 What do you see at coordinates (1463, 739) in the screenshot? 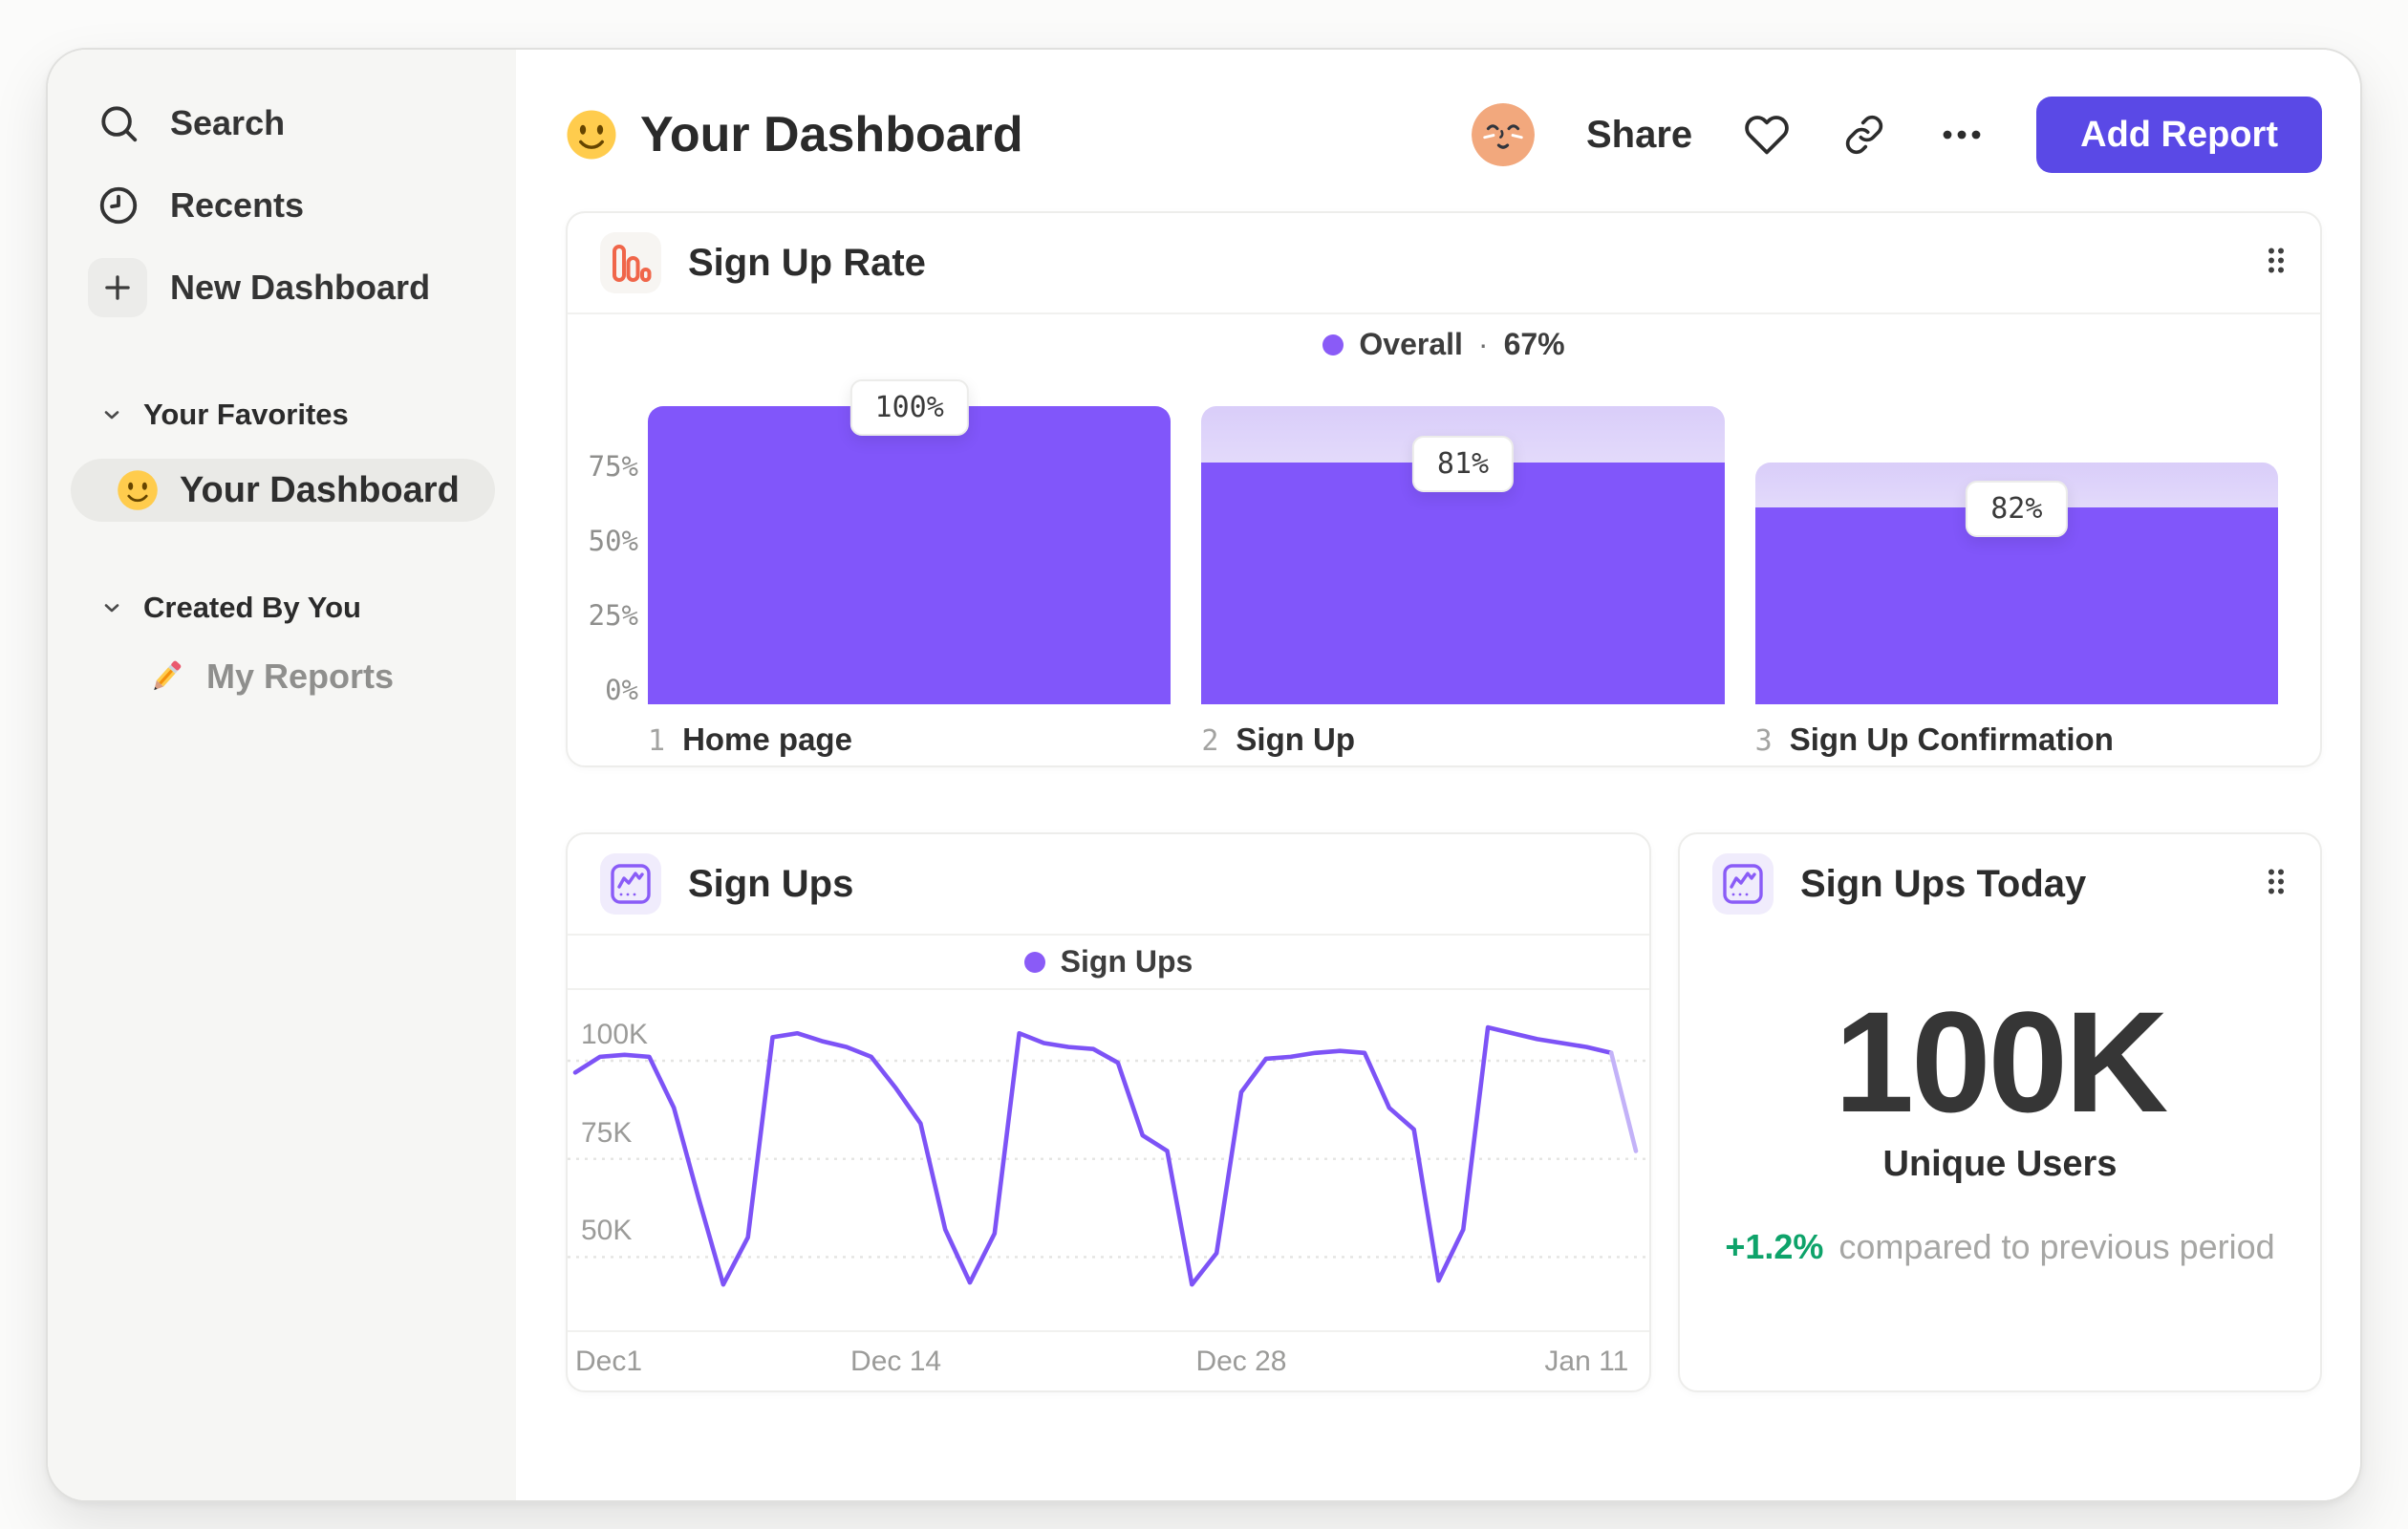
I see `step-label: 2 Sign Up` at bounding box center [1463, 739].